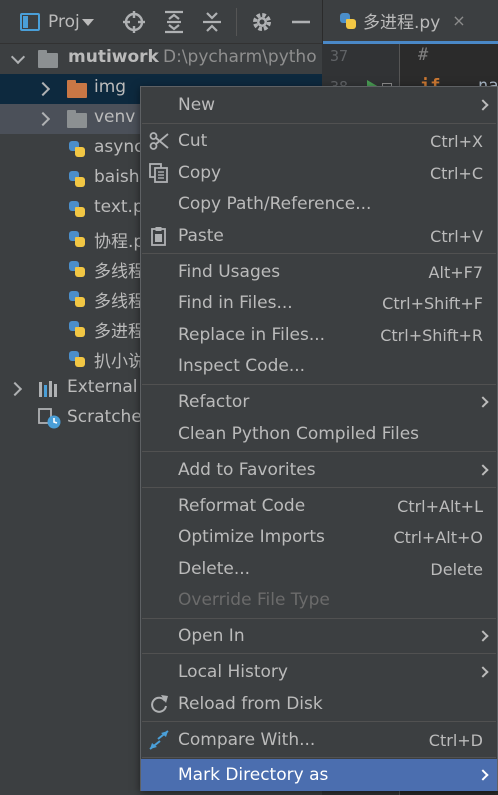 The width and height of the screenshot is (498, 795). Describe the element at coordinates (119, 147) in the screenshot. I see `tree-item-label: async` at that location.